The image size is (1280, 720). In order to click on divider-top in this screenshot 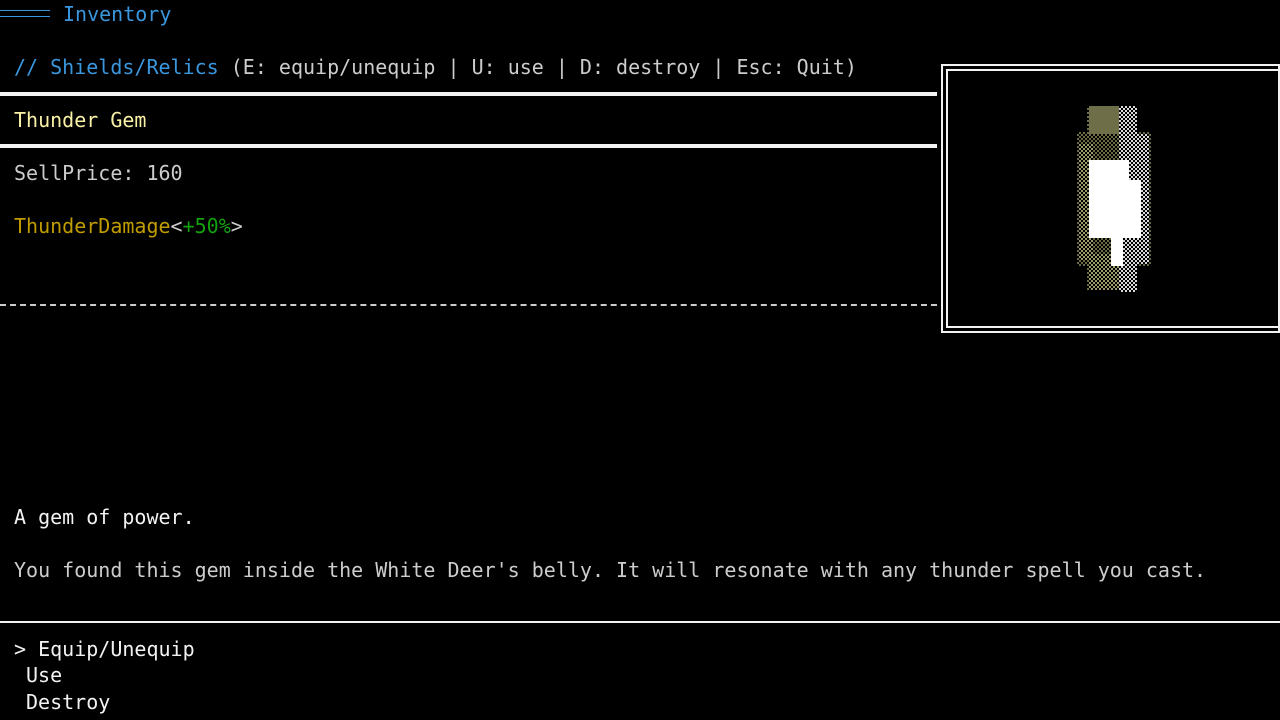, I will do `click(468, 94)`.